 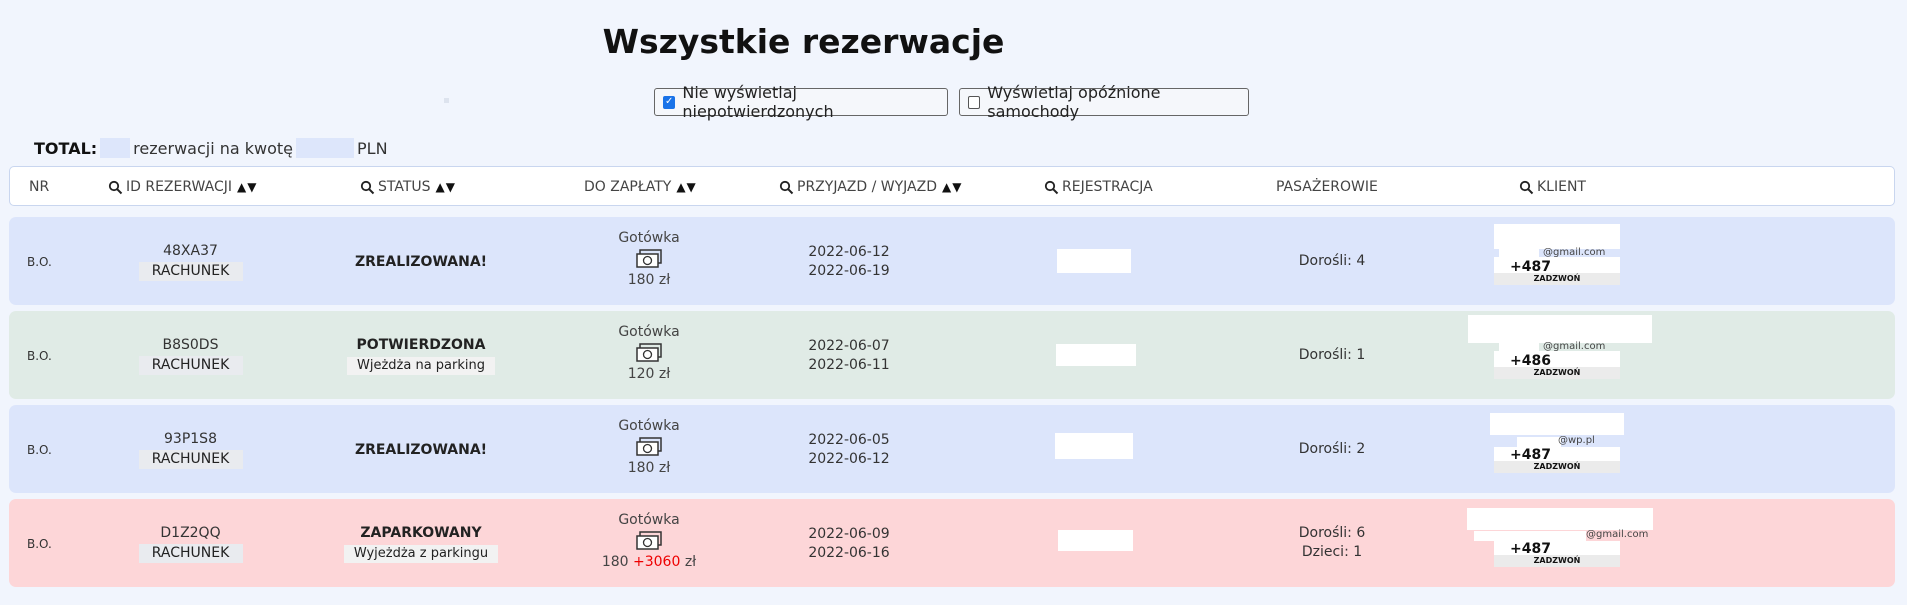 I want to click on filter-show-delayed: Wyświetlaj opóźnione samochody, so click(x=1104, y=102).